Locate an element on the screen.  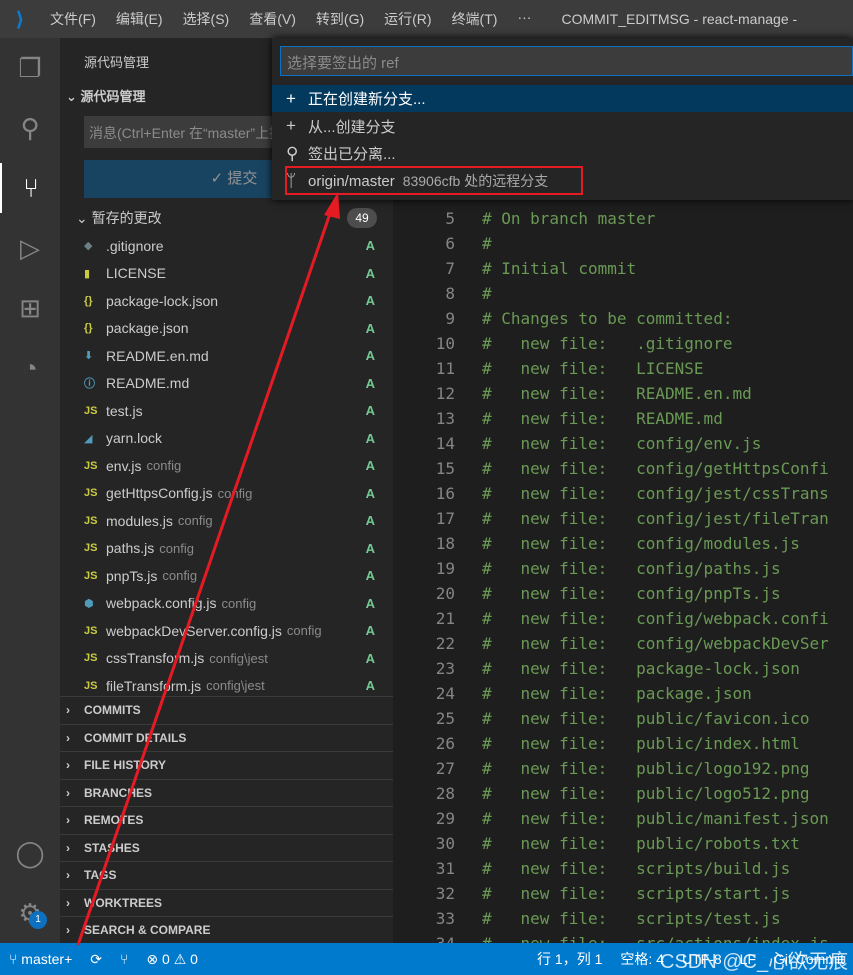
section-header: ⌄ 源代码管理 is located at coordinates (106, 95).